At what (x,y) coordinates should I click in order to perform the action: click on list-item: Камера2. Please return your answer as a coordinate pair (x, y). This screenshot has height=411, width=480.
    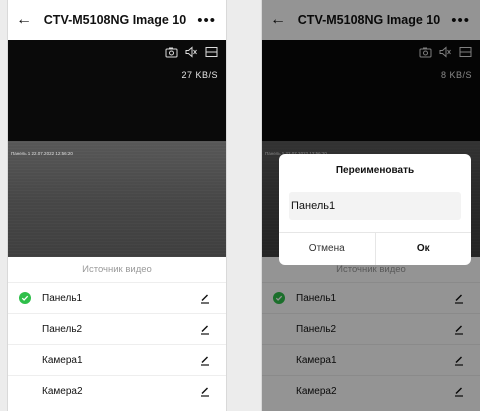
    Looking at the image, I should click on (117, 390).